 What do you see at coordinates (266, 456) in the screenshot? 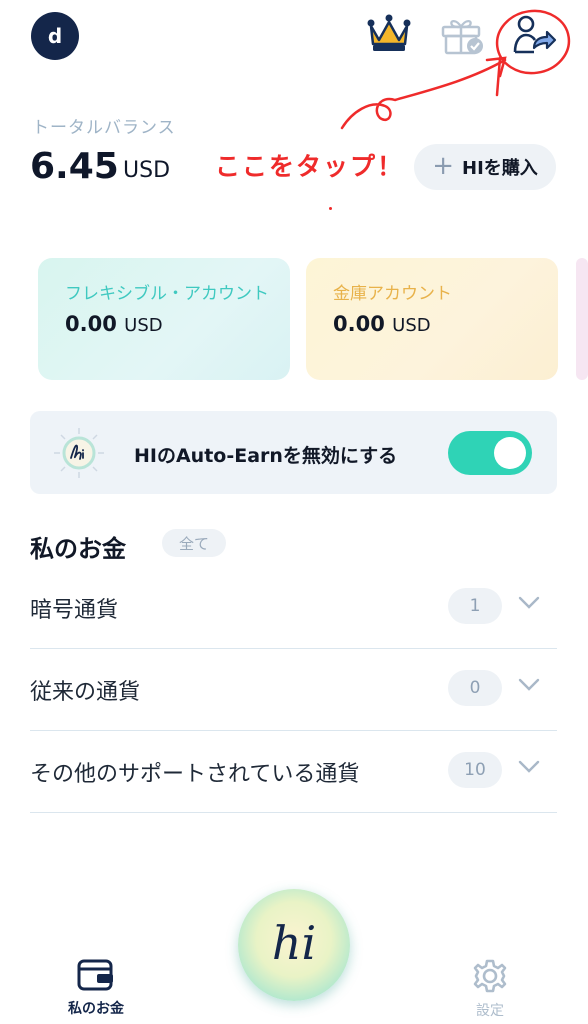
I see `auto-earn-label: HIのAuto-Earnを無効にする` at bounding box center [266, 456].